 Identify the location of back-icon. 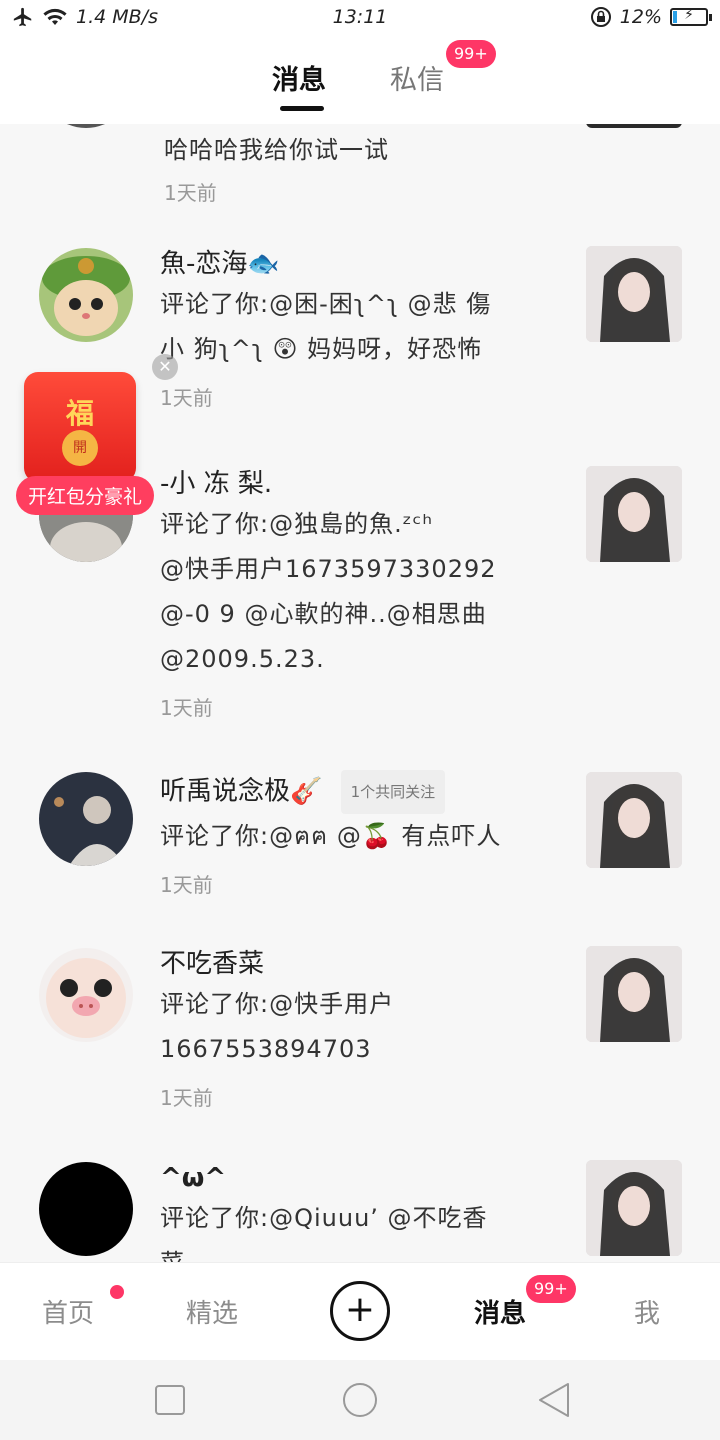
(554, 1400).